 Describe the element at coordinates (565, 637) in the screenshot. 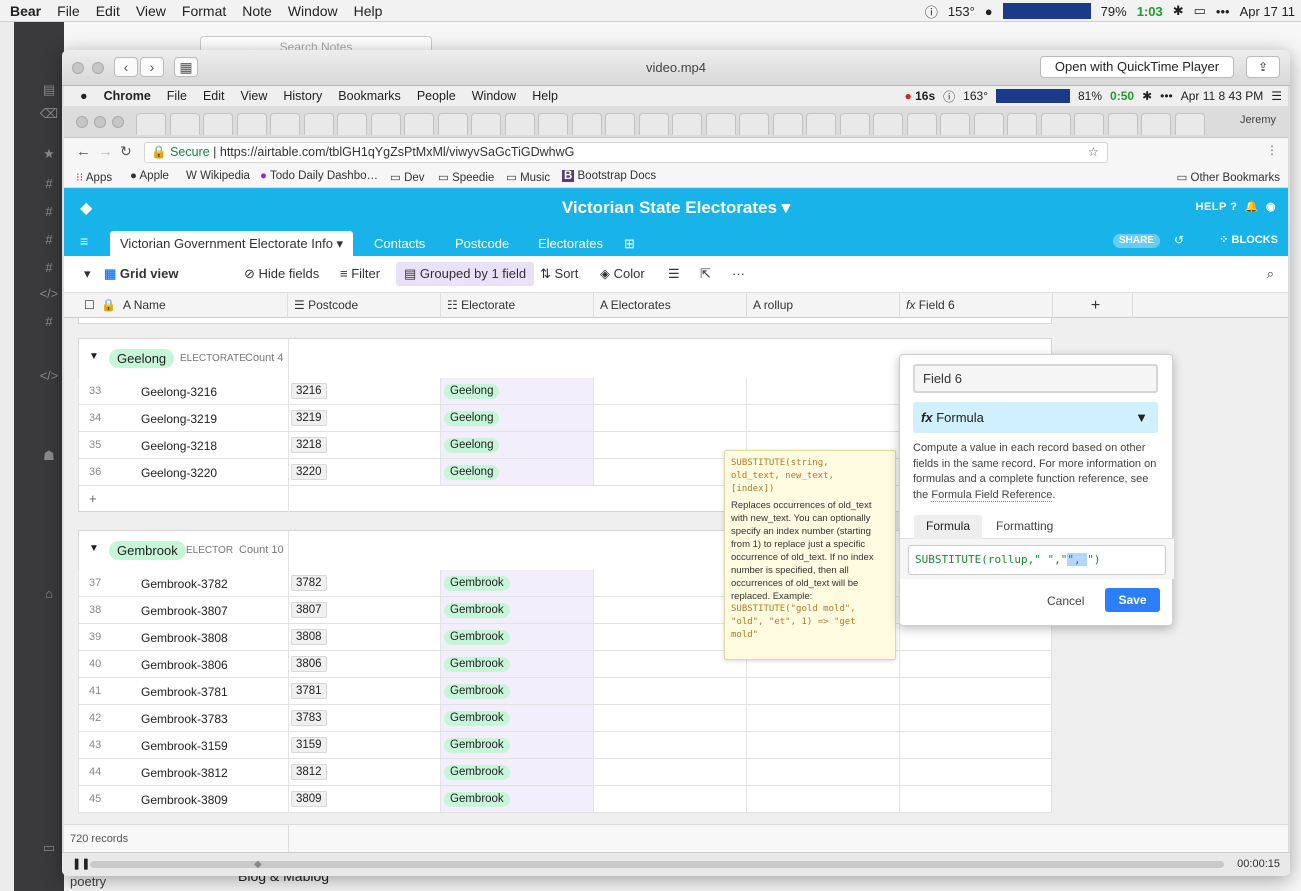

I see `table-row: 39 Gembrook-3808 3808 Gembrook` at that location.